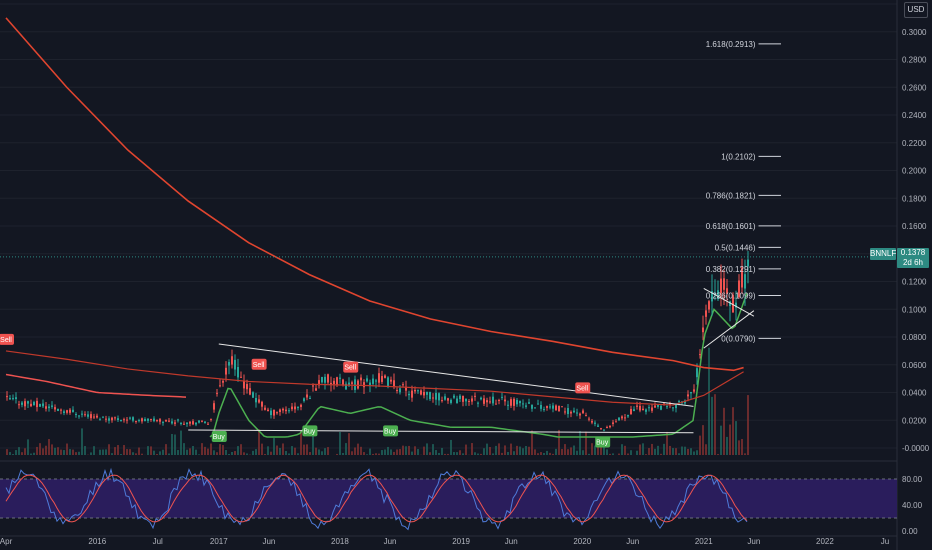 The width and height of the screenshot is (932, 550). Describe the element at coordinates (914, 87) in the screenshot. I see `price-tick-label: 0.2600` at that location.